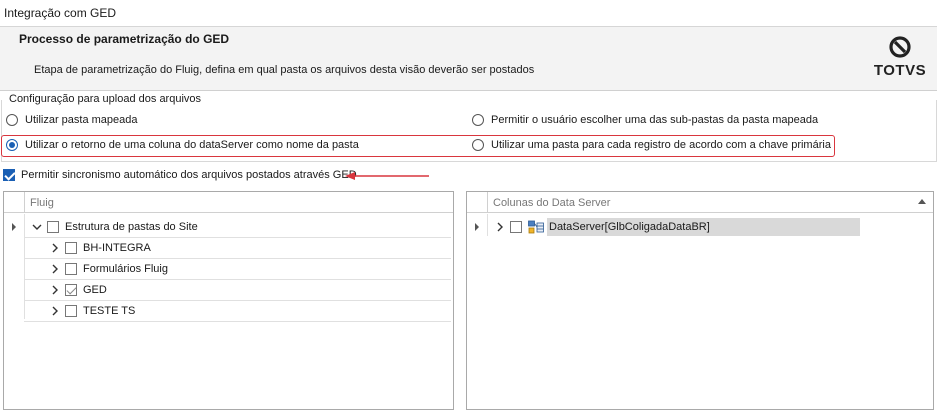 Image resolution: width=937 pixels, height=410 pixels. I want to click on upload-config-group-label: Configuração para upload dos arquivos, so click(105, 99).